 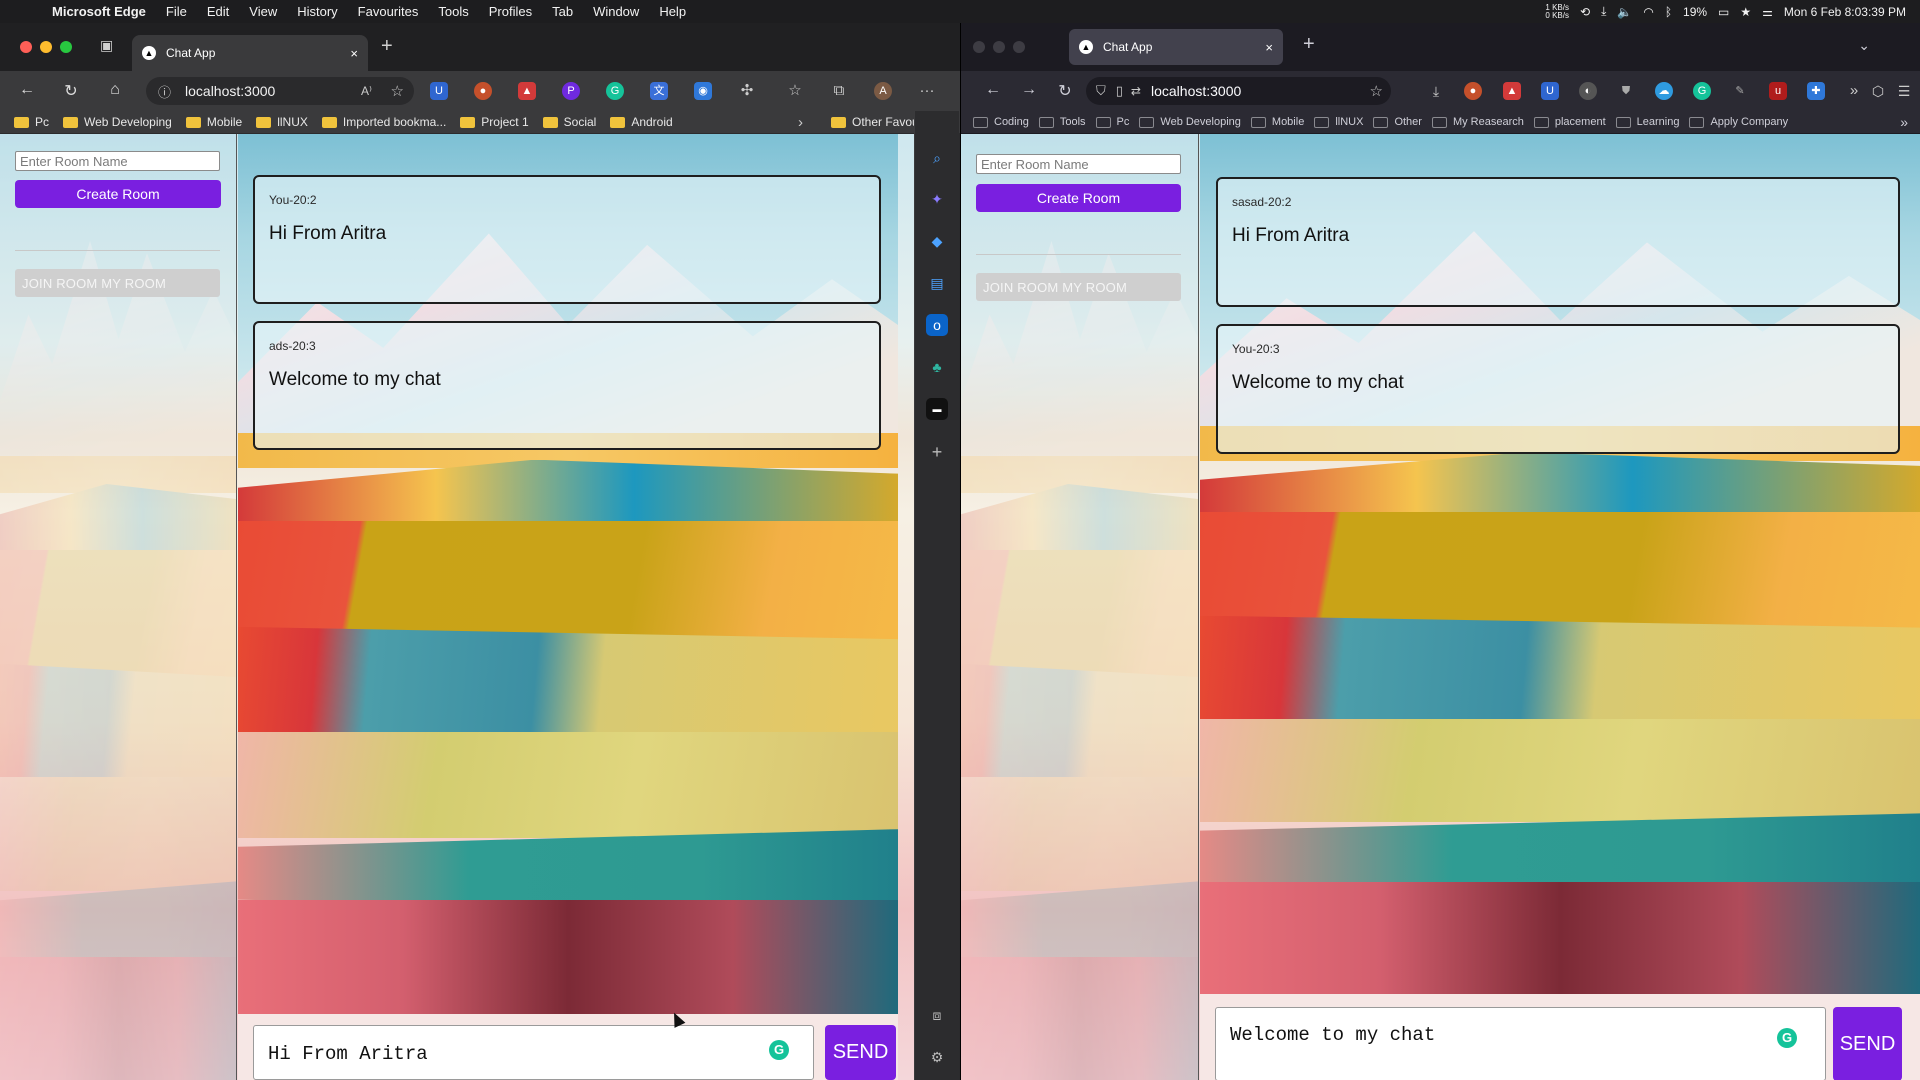 What do you see at coordinates (1588, 91) in the screenshot?
I see `extension-grey-icon: ◐` at bounding box center [1588, 91].